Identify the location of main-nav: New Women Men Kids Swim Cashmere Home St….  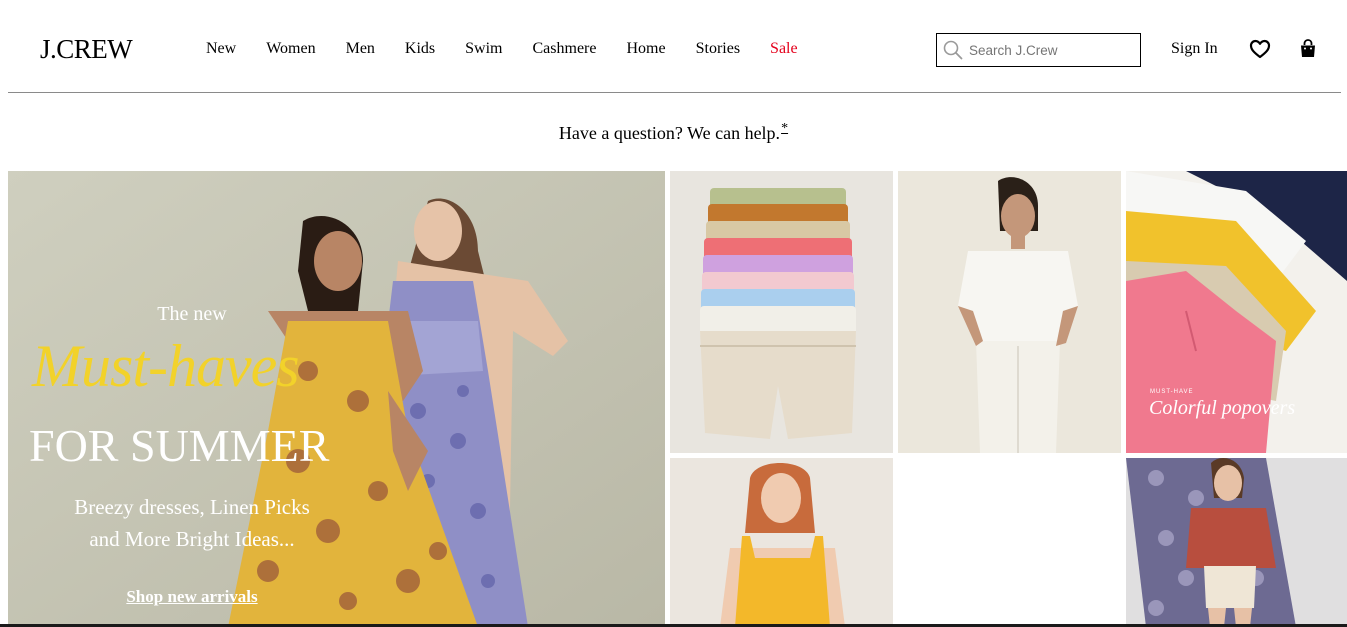
(502, 49).